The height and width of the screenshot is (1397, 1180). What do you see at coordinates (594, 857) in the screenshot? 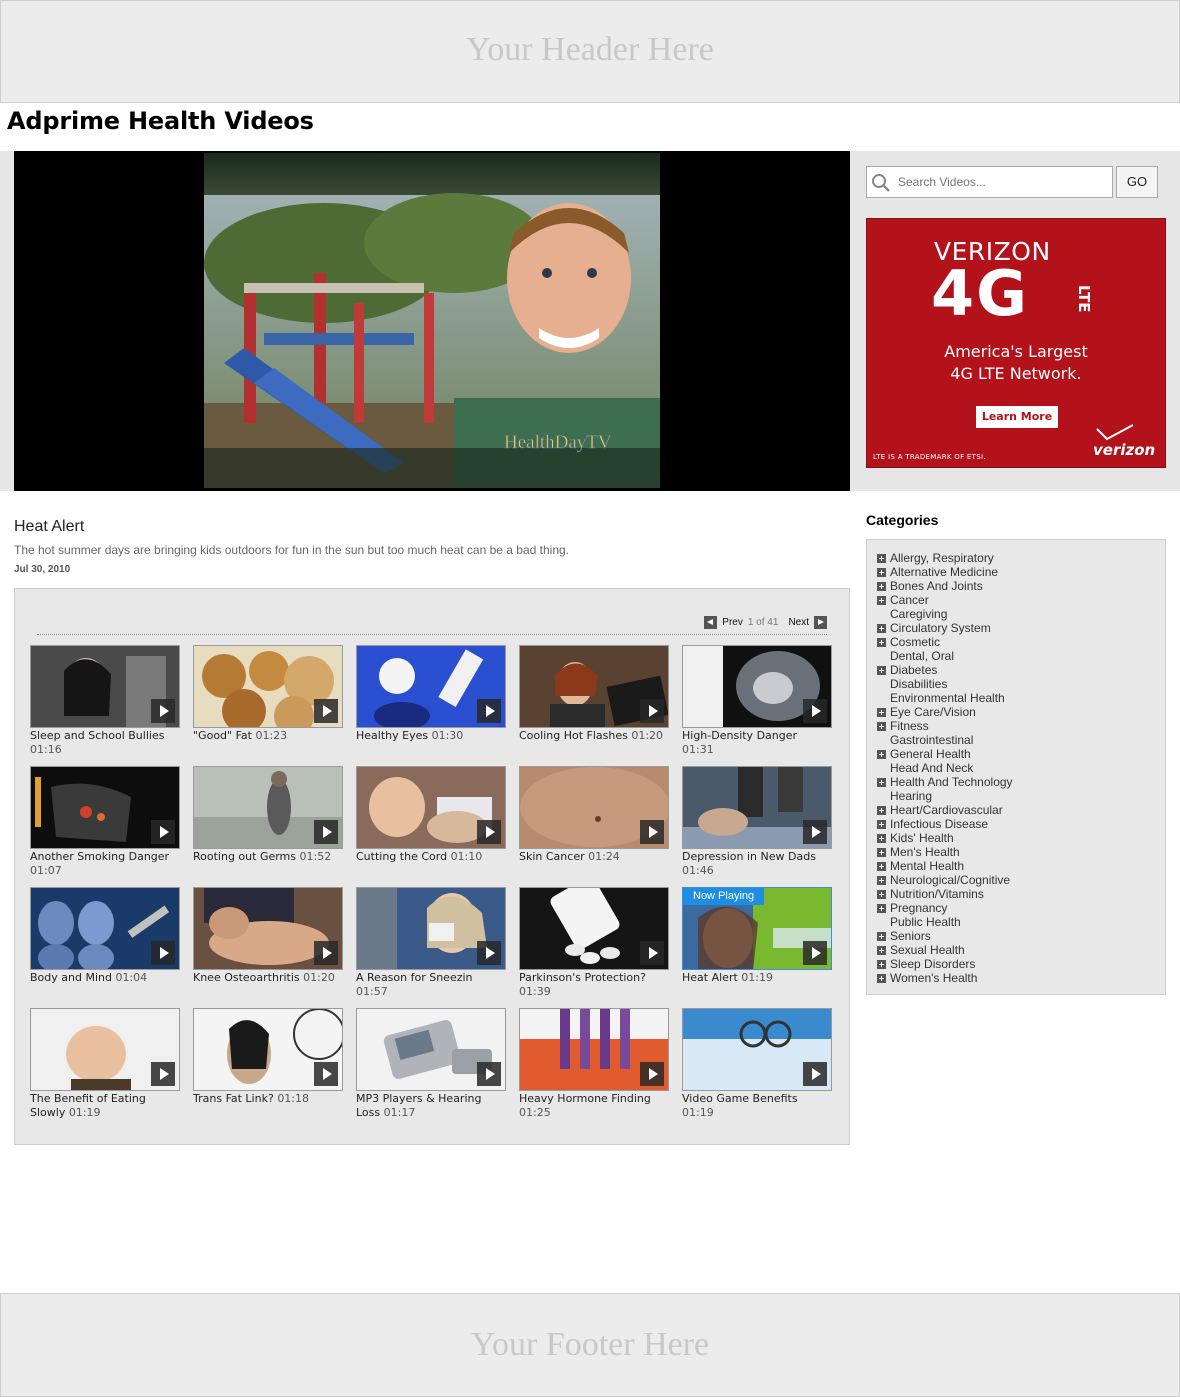
I see `video-caption: Skin Cancer 01:24` at bounding box center [594, 857].